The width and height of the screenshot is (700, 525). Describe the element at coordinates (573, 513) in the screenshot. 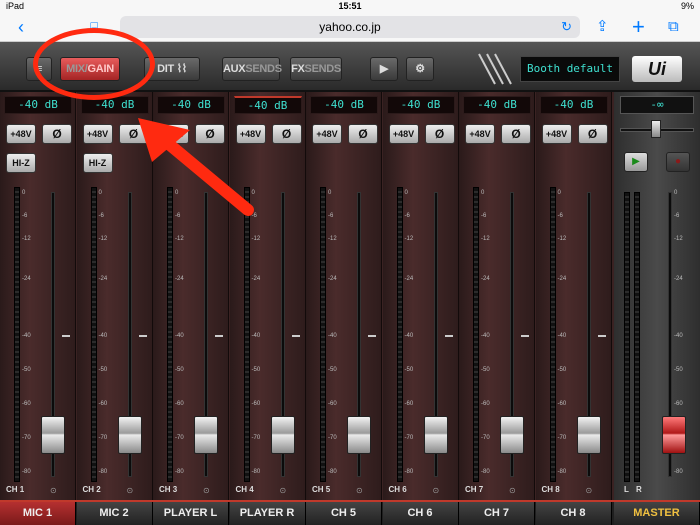

I see `channel-name-tab: CH 8` at that location.